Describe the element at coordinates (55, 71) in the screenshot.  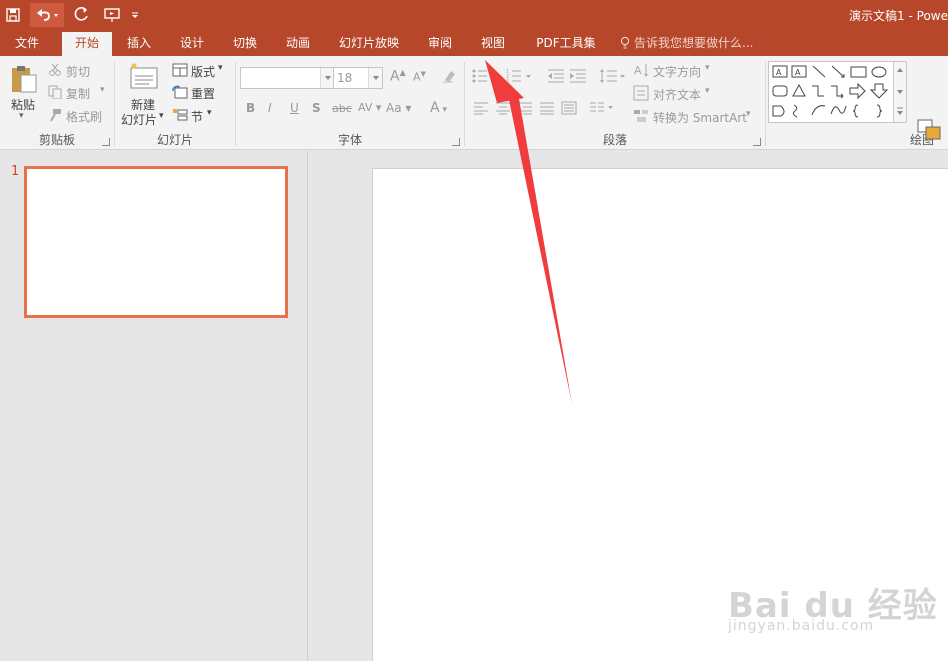
I see `cut-icon` at that location.